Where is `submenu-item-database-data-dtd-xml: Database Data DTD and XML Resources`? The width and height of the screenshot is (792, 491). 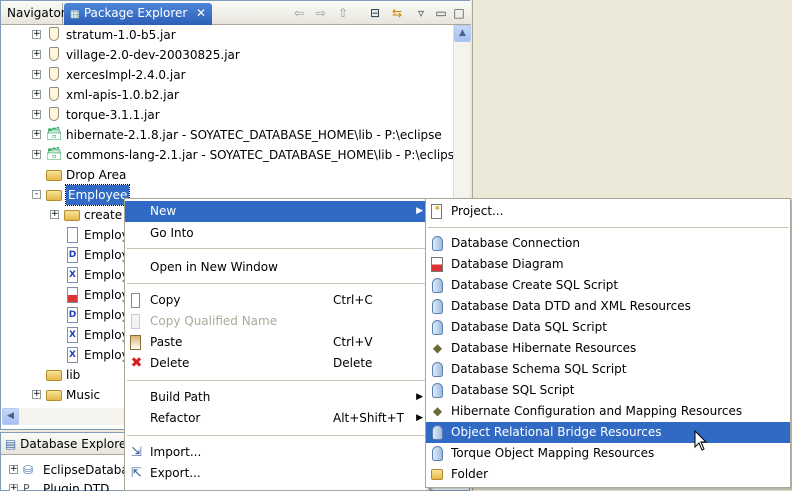
submenu-item-database-data-dtd-xml: Database Data DTD and XML Resources is located at coordinates (608, 306).